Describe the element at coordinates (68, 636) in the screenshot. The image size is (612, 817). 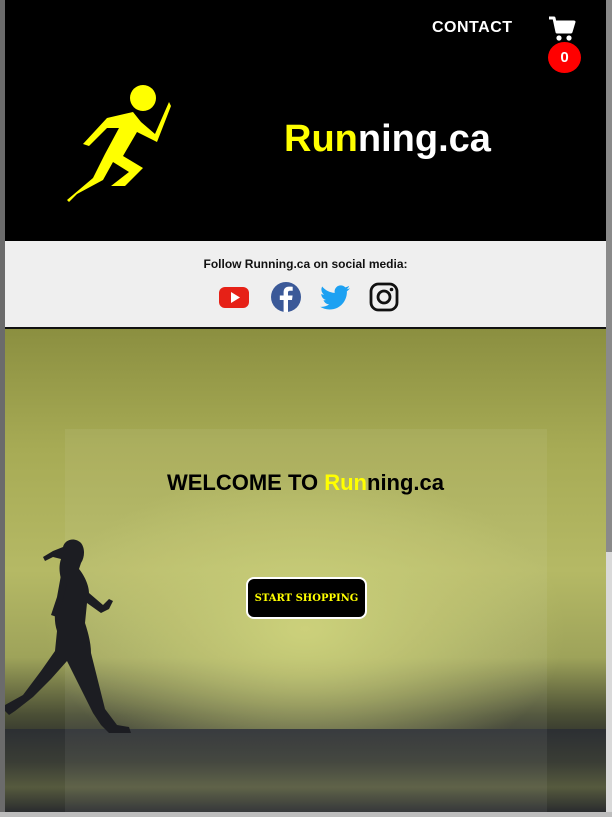
I see `runner-silhouette` at that location.